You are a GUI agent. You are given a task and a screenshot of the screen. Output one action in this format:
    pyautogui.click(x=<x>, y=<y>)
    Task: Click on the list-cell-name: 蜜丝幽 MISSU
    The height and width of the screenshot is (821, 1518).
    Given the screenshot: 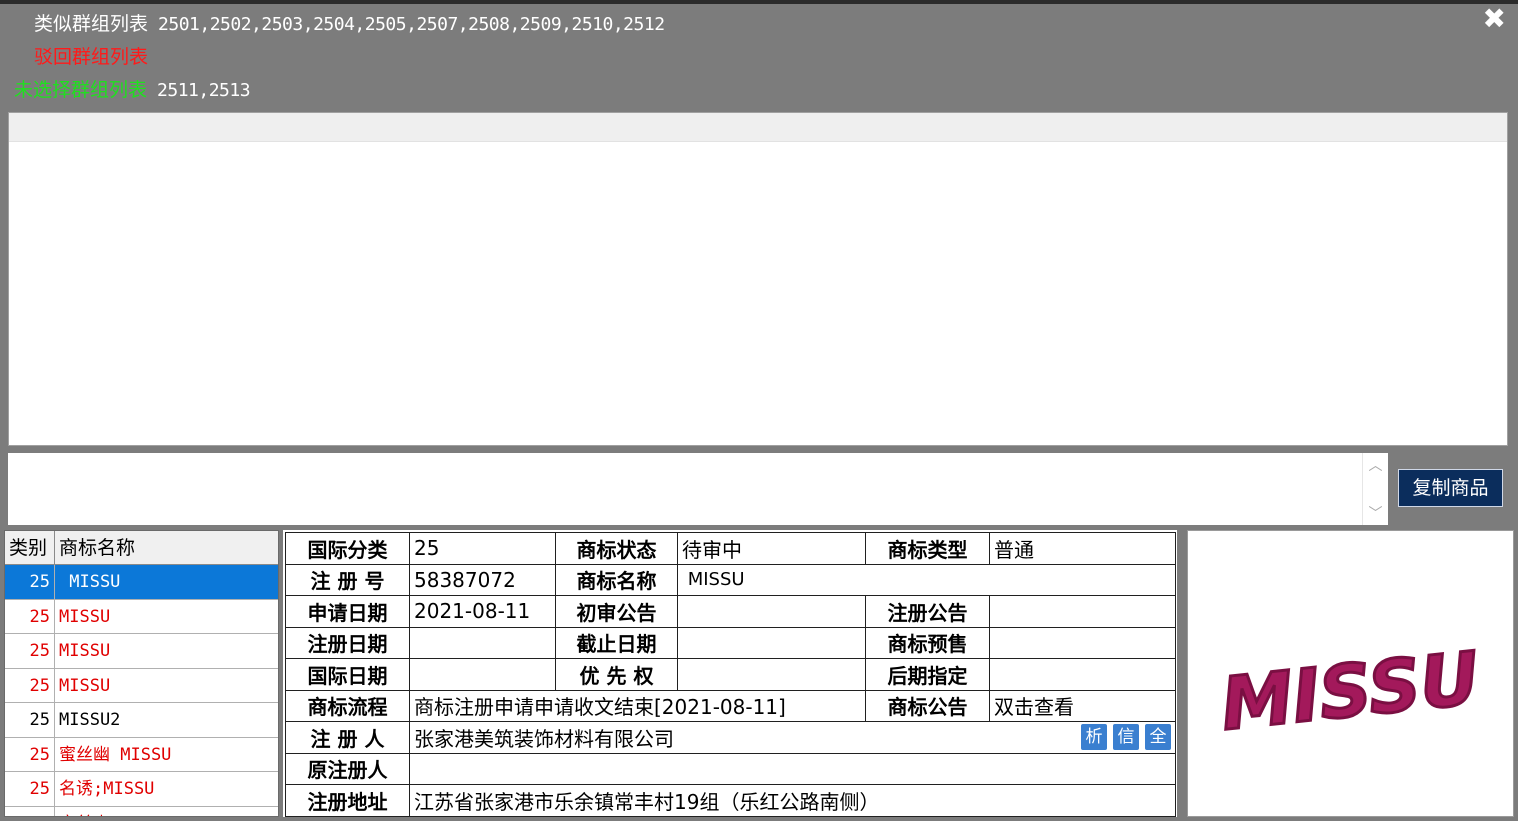 What is the action you would take?
    pyautogui.click(x=115, y=754)
    